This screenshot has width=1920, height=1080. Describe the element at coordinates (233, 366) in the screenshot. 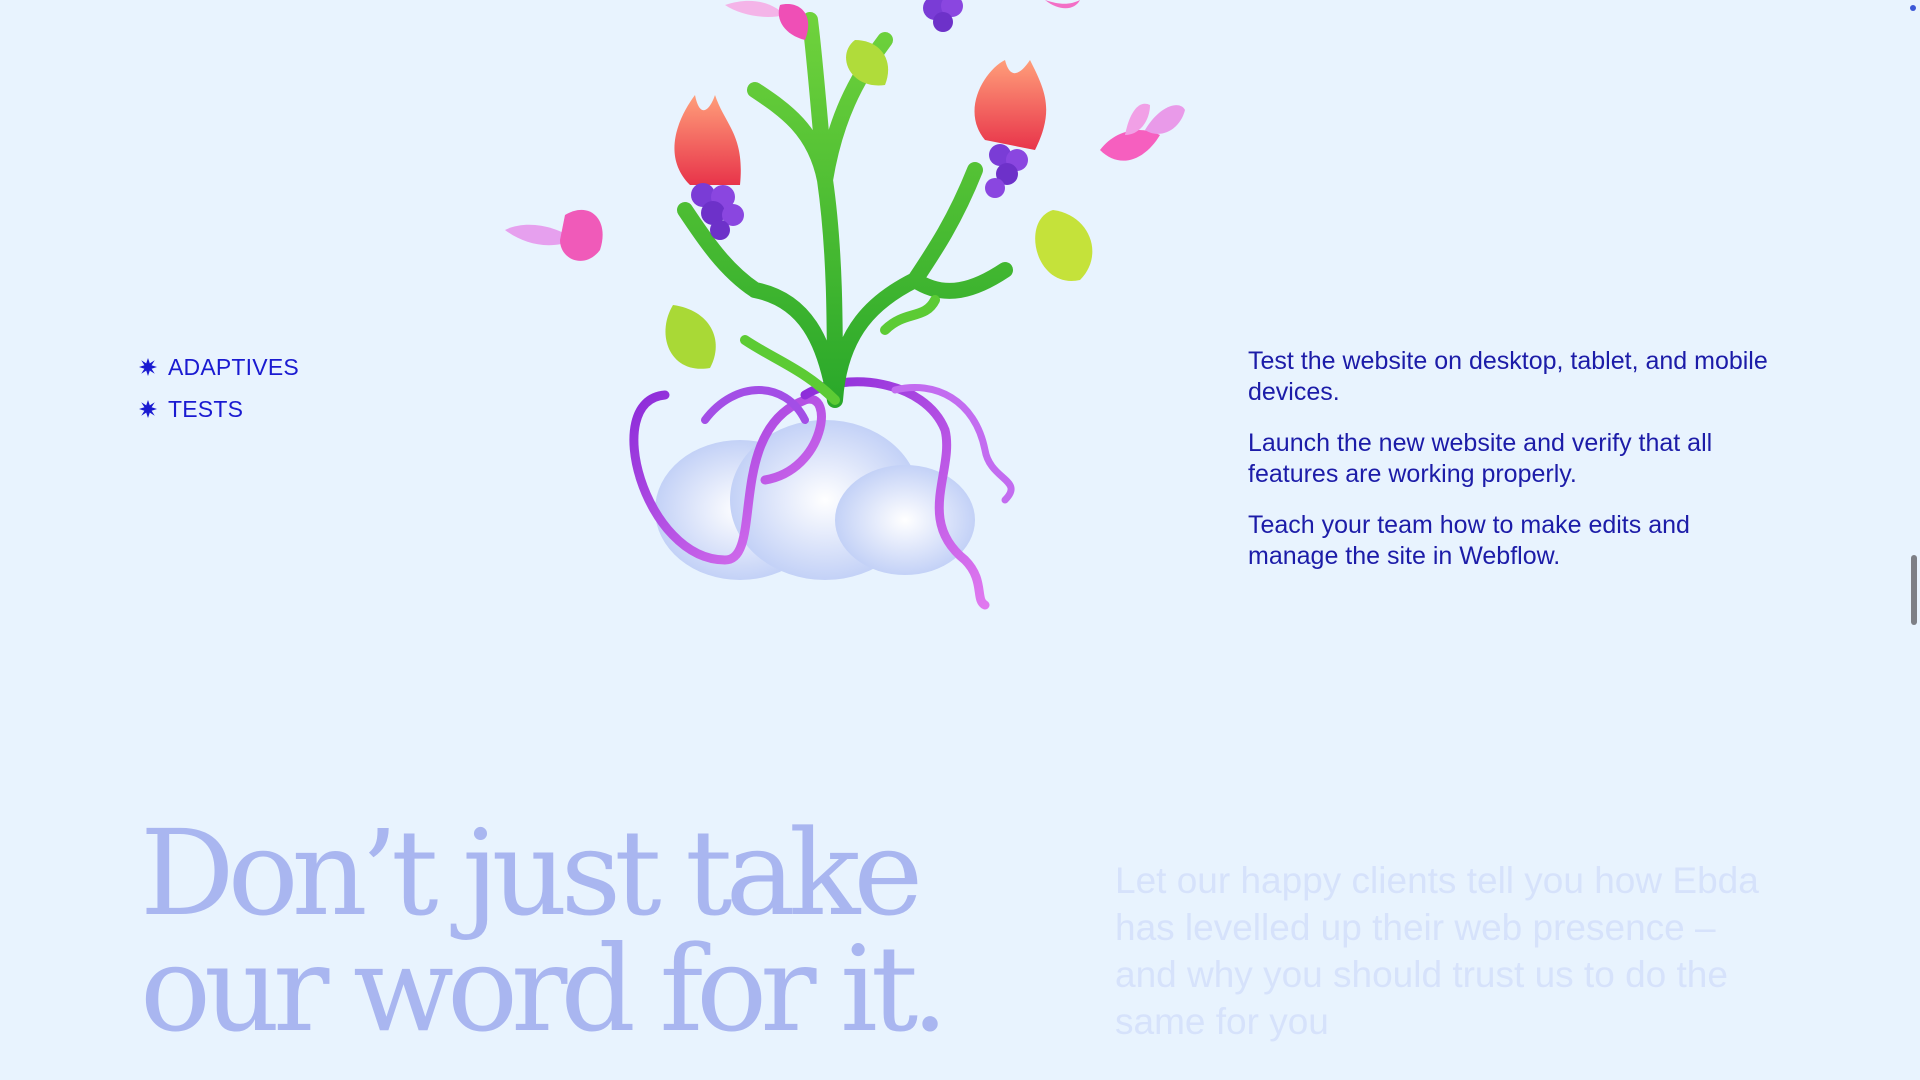

I see `feature-label: ADAPTIVES` at that location.